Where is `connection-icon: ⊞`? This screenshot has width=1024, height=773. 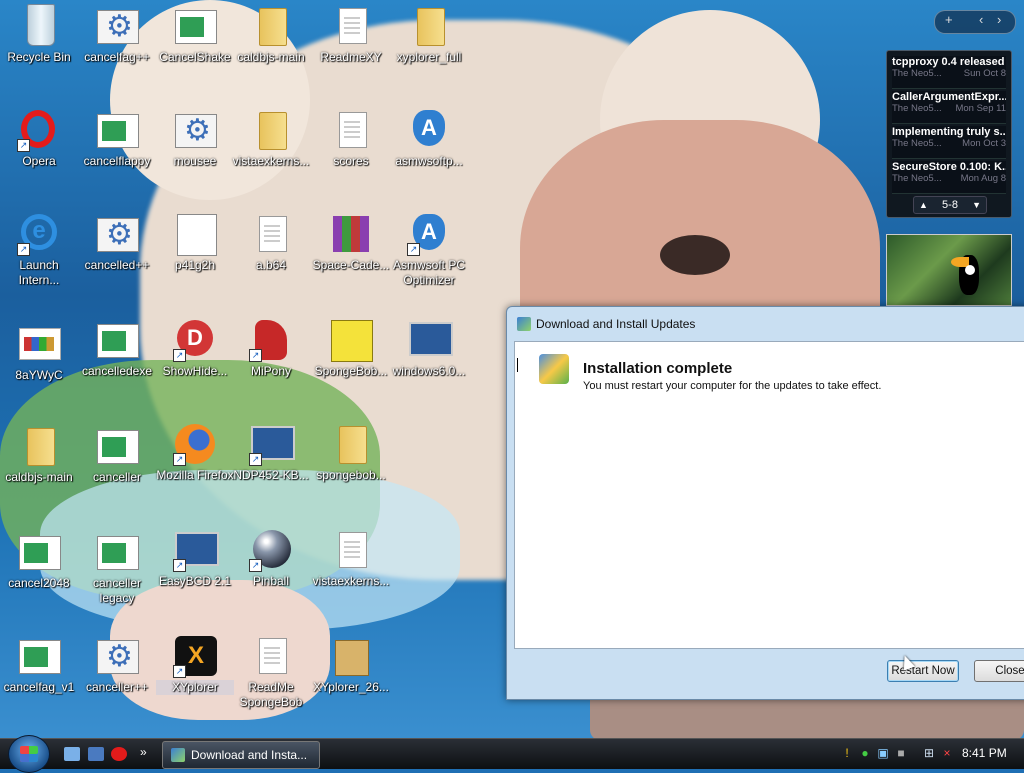
connection-icon: ⊞ is located at coordinates (929, 753).